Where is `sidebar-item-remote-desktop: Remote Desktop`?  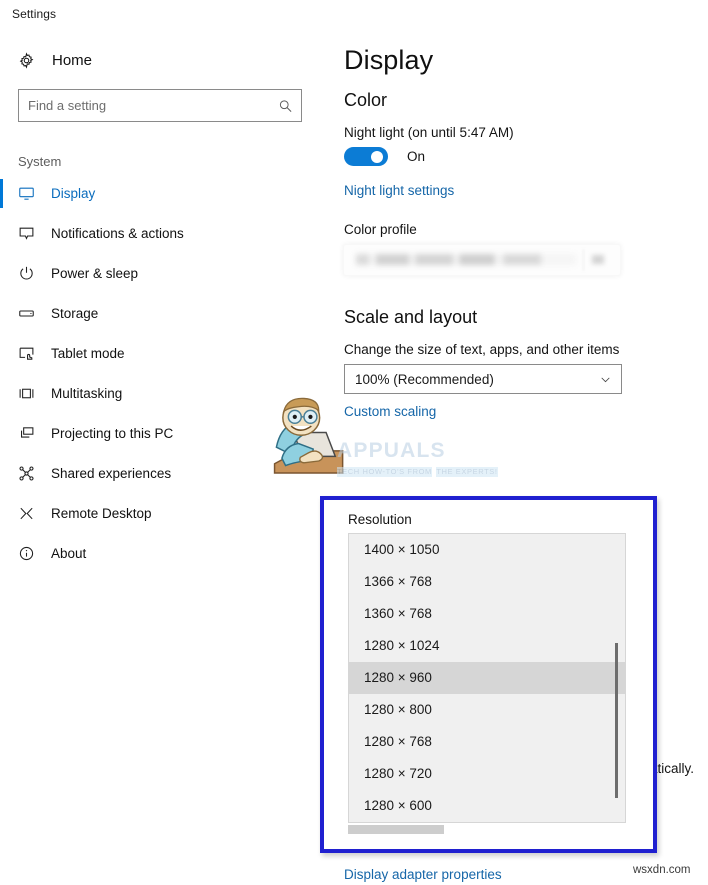 sidebar-item-remote-desktop: Remote Desktop is located at coordinates (160, 513).